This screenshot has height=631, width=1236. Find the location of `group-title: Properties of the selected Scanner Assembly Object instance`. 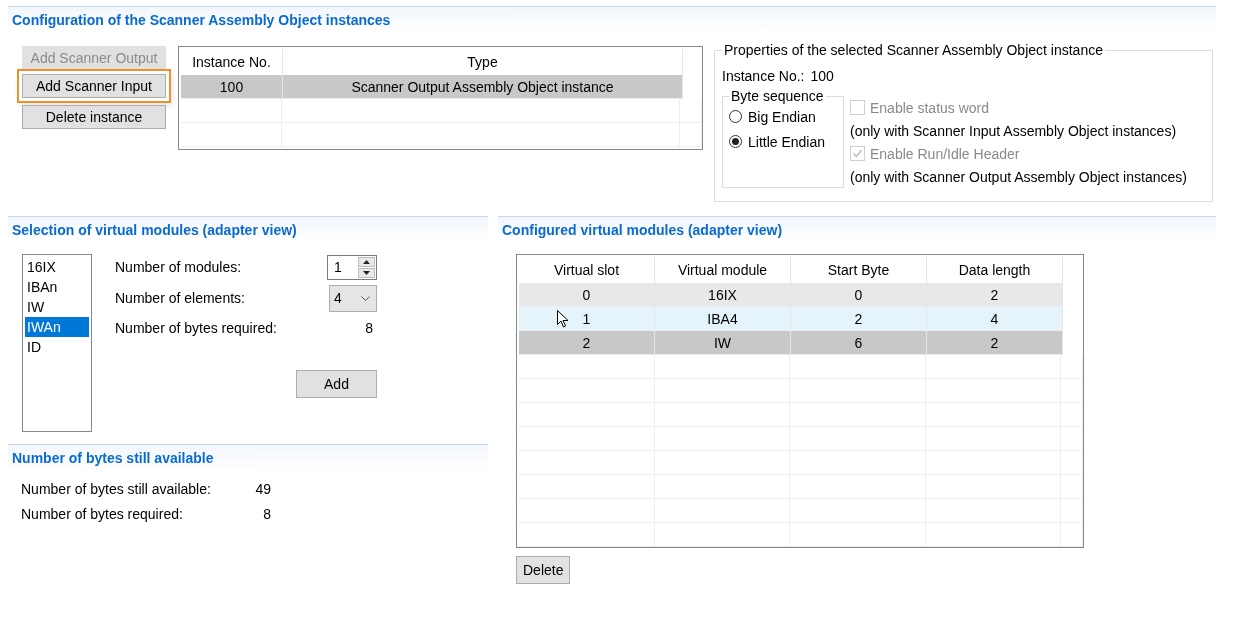

group-title: Properties of the selected Scanner Assembly Object instance is located at coordinates (913, 50).